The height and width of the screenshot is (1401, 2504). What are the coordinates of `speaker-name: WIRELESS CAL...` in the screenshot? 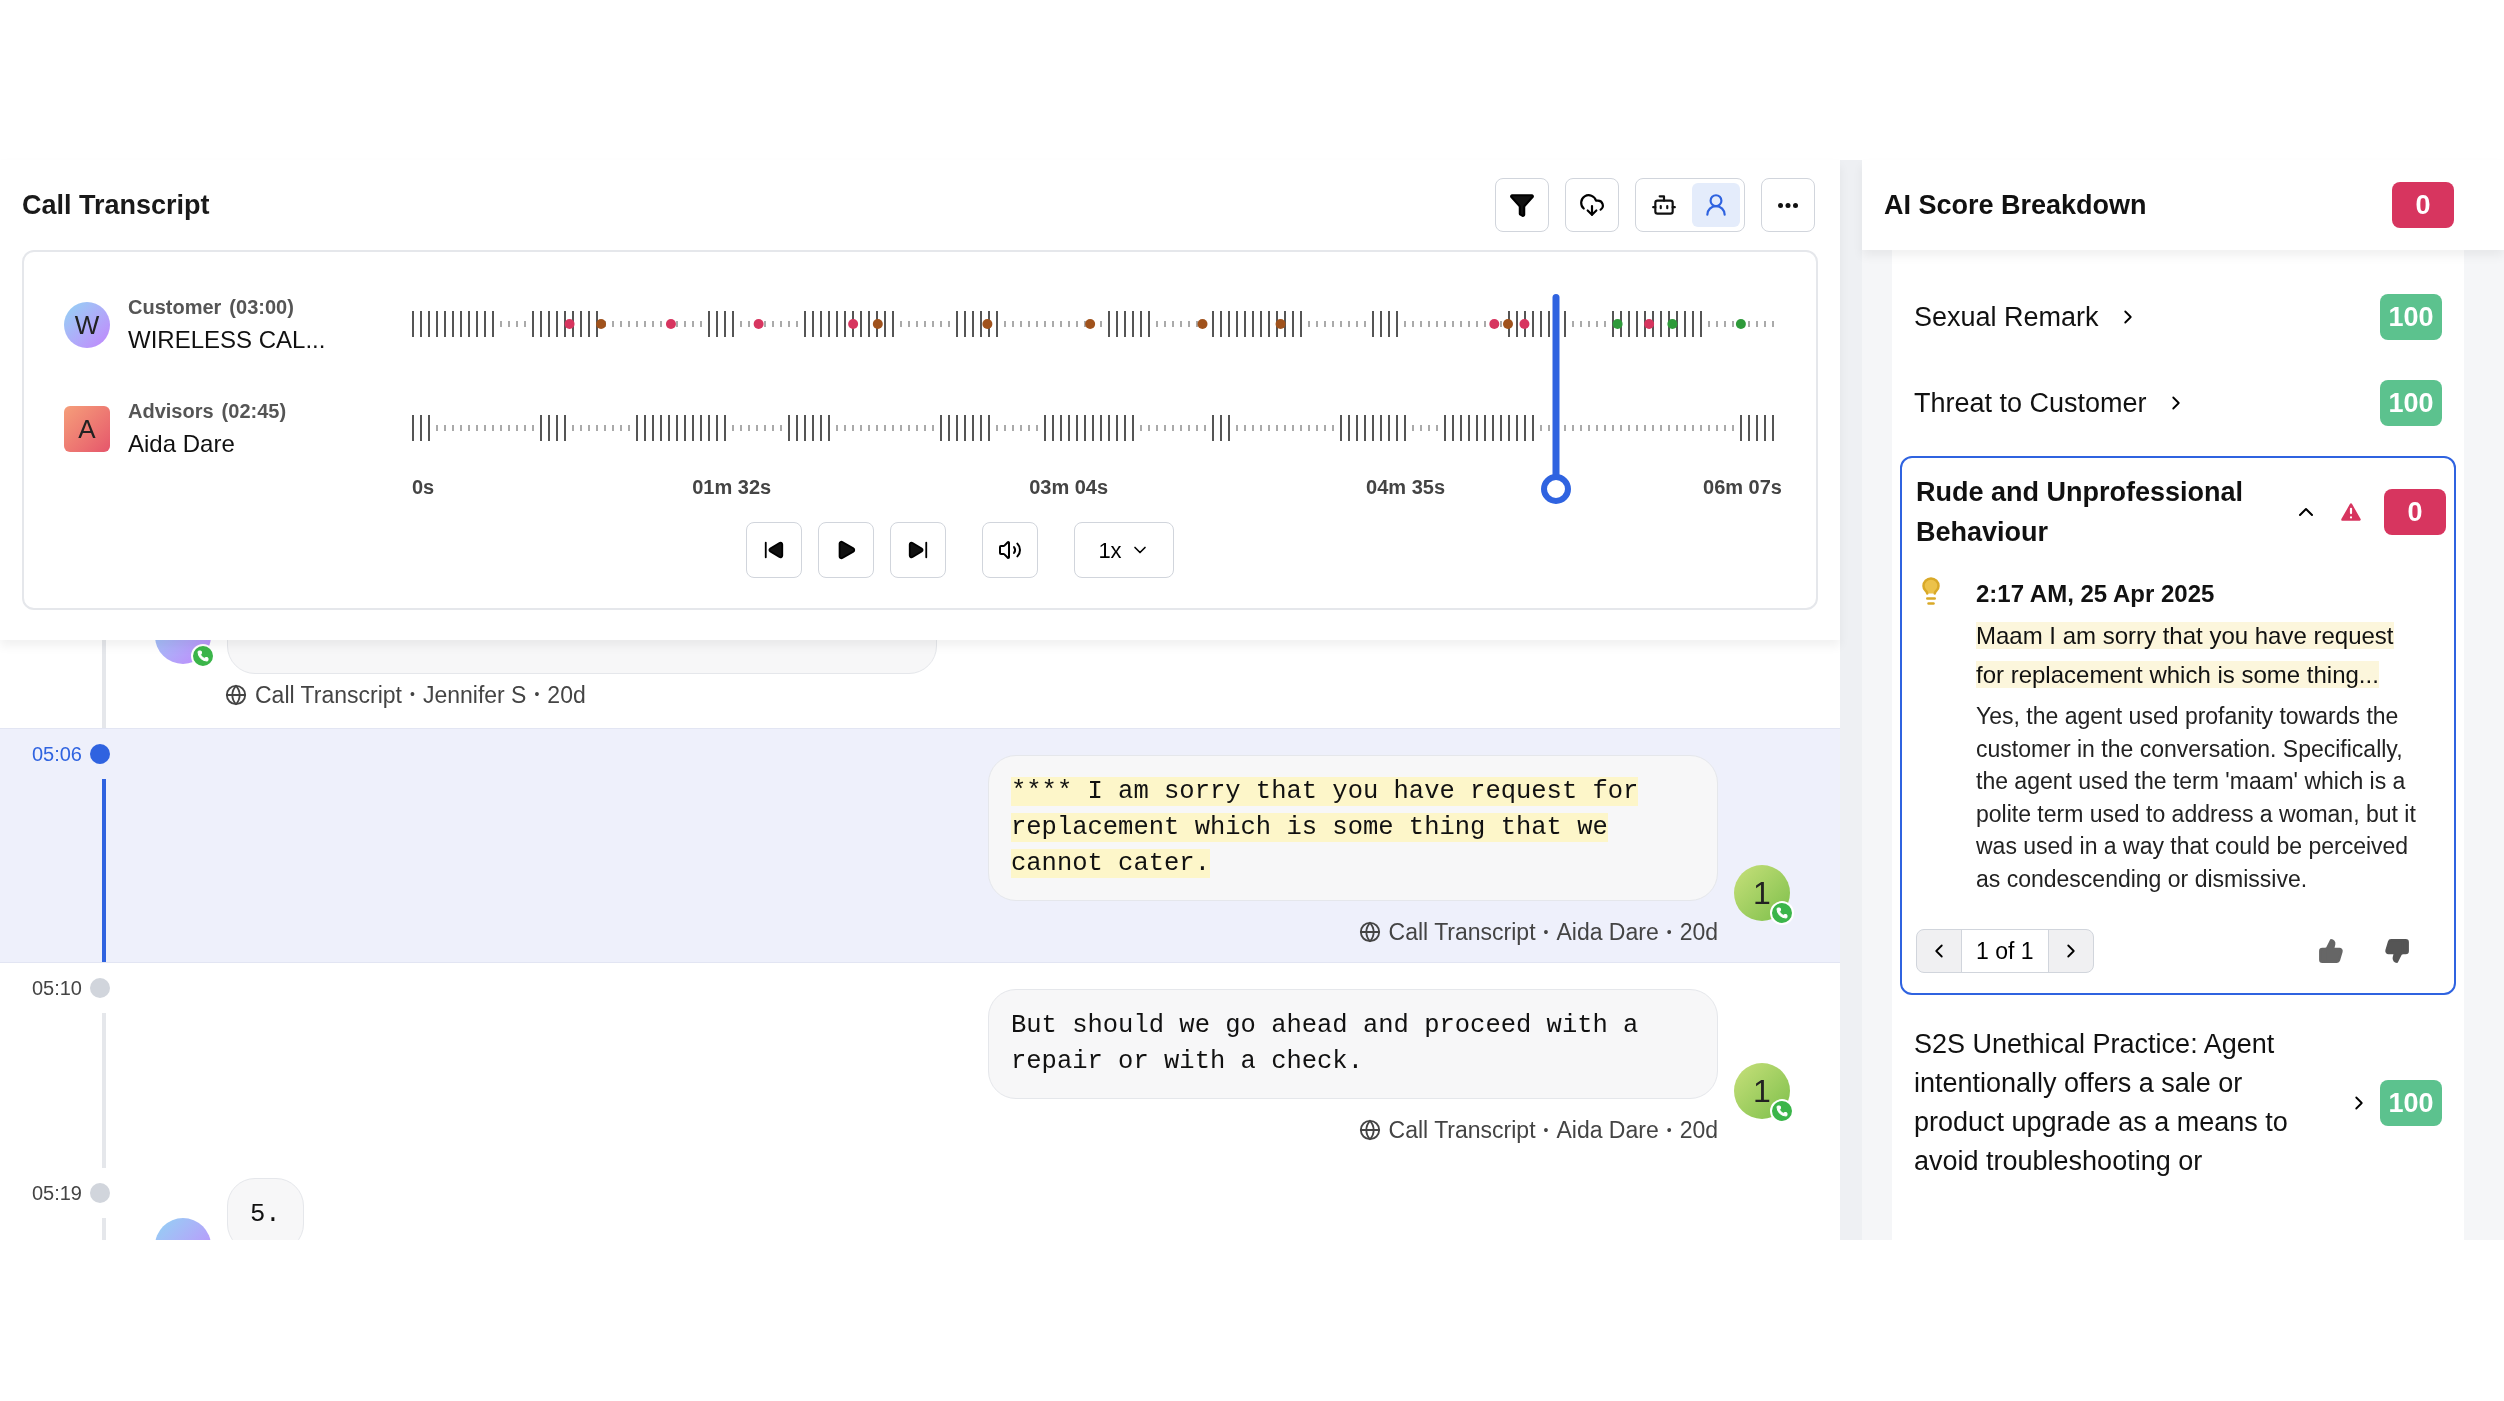 It's located at (227, 340).